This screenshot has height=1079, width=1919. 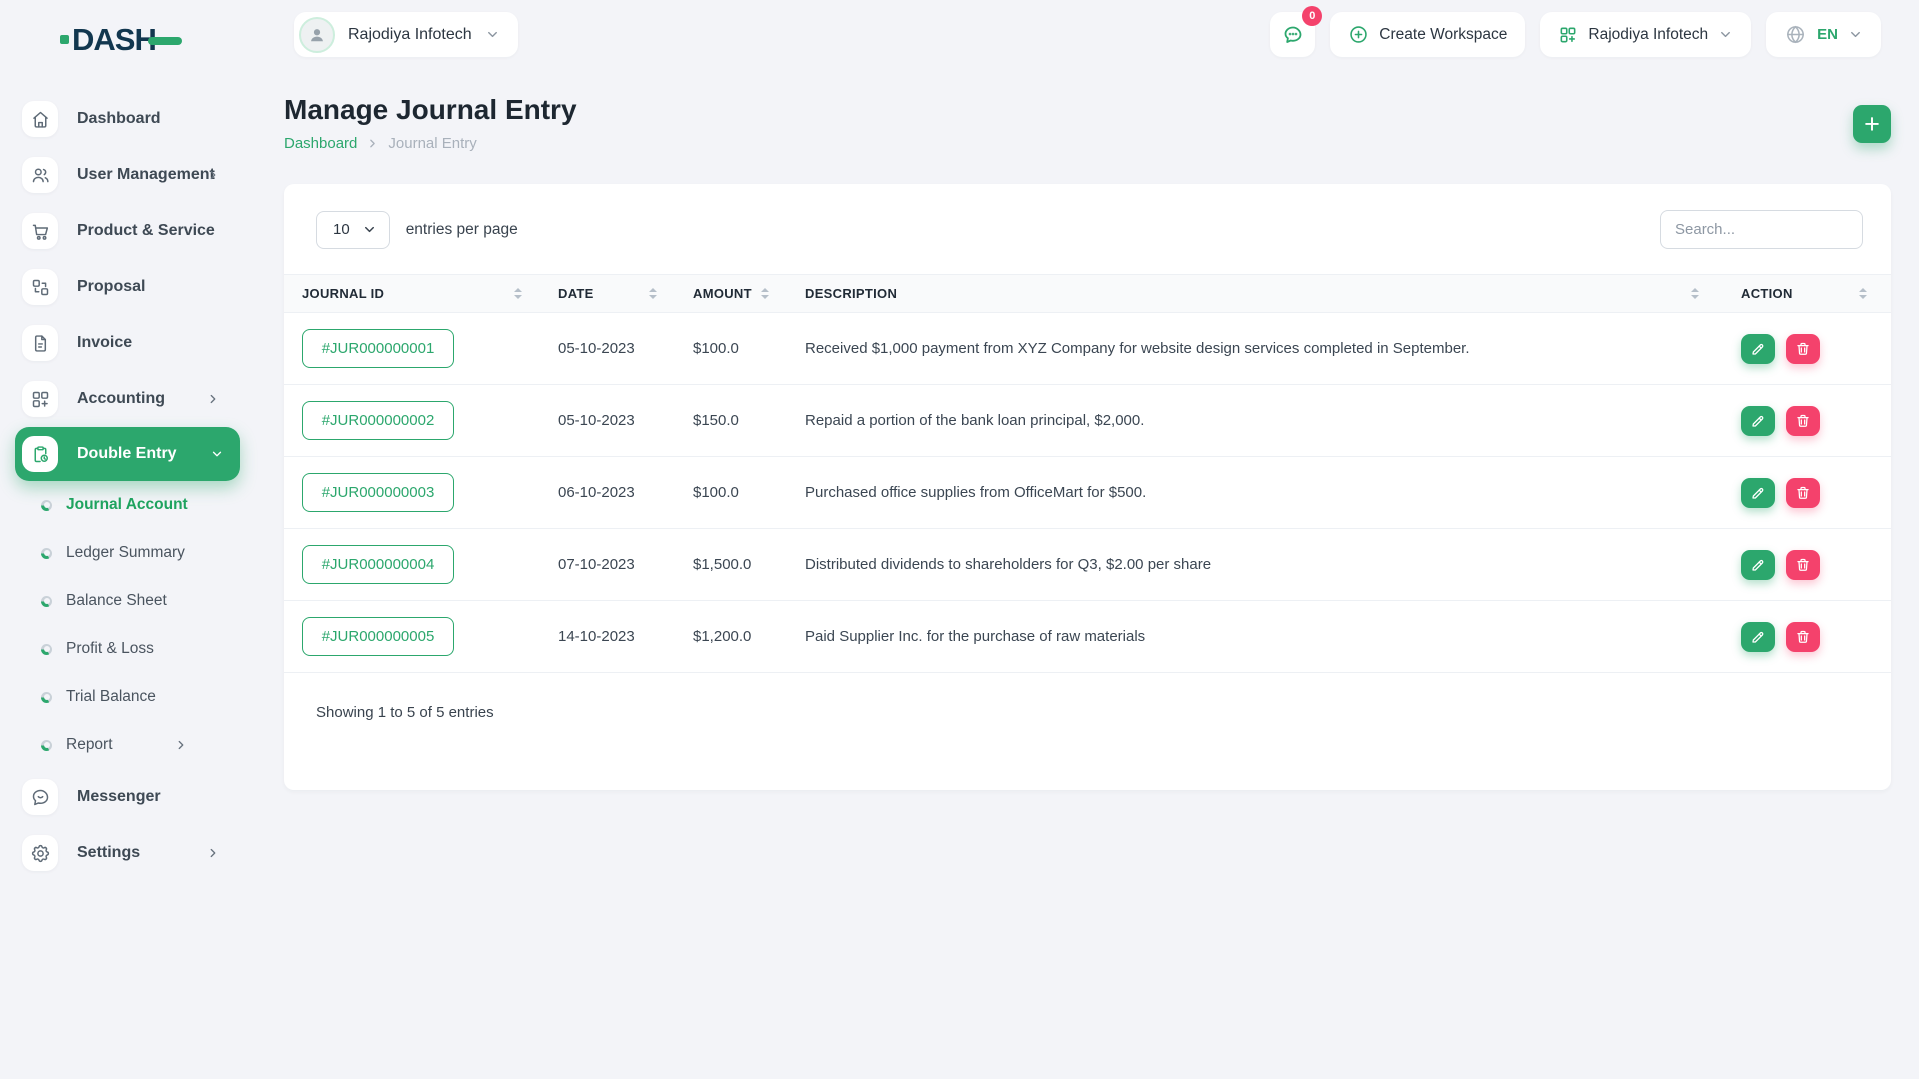 What do you see at coordinates (601, 636) in the screenshot?
I see `date-cell: 14-10-2023` at bounding box center [601, 636].